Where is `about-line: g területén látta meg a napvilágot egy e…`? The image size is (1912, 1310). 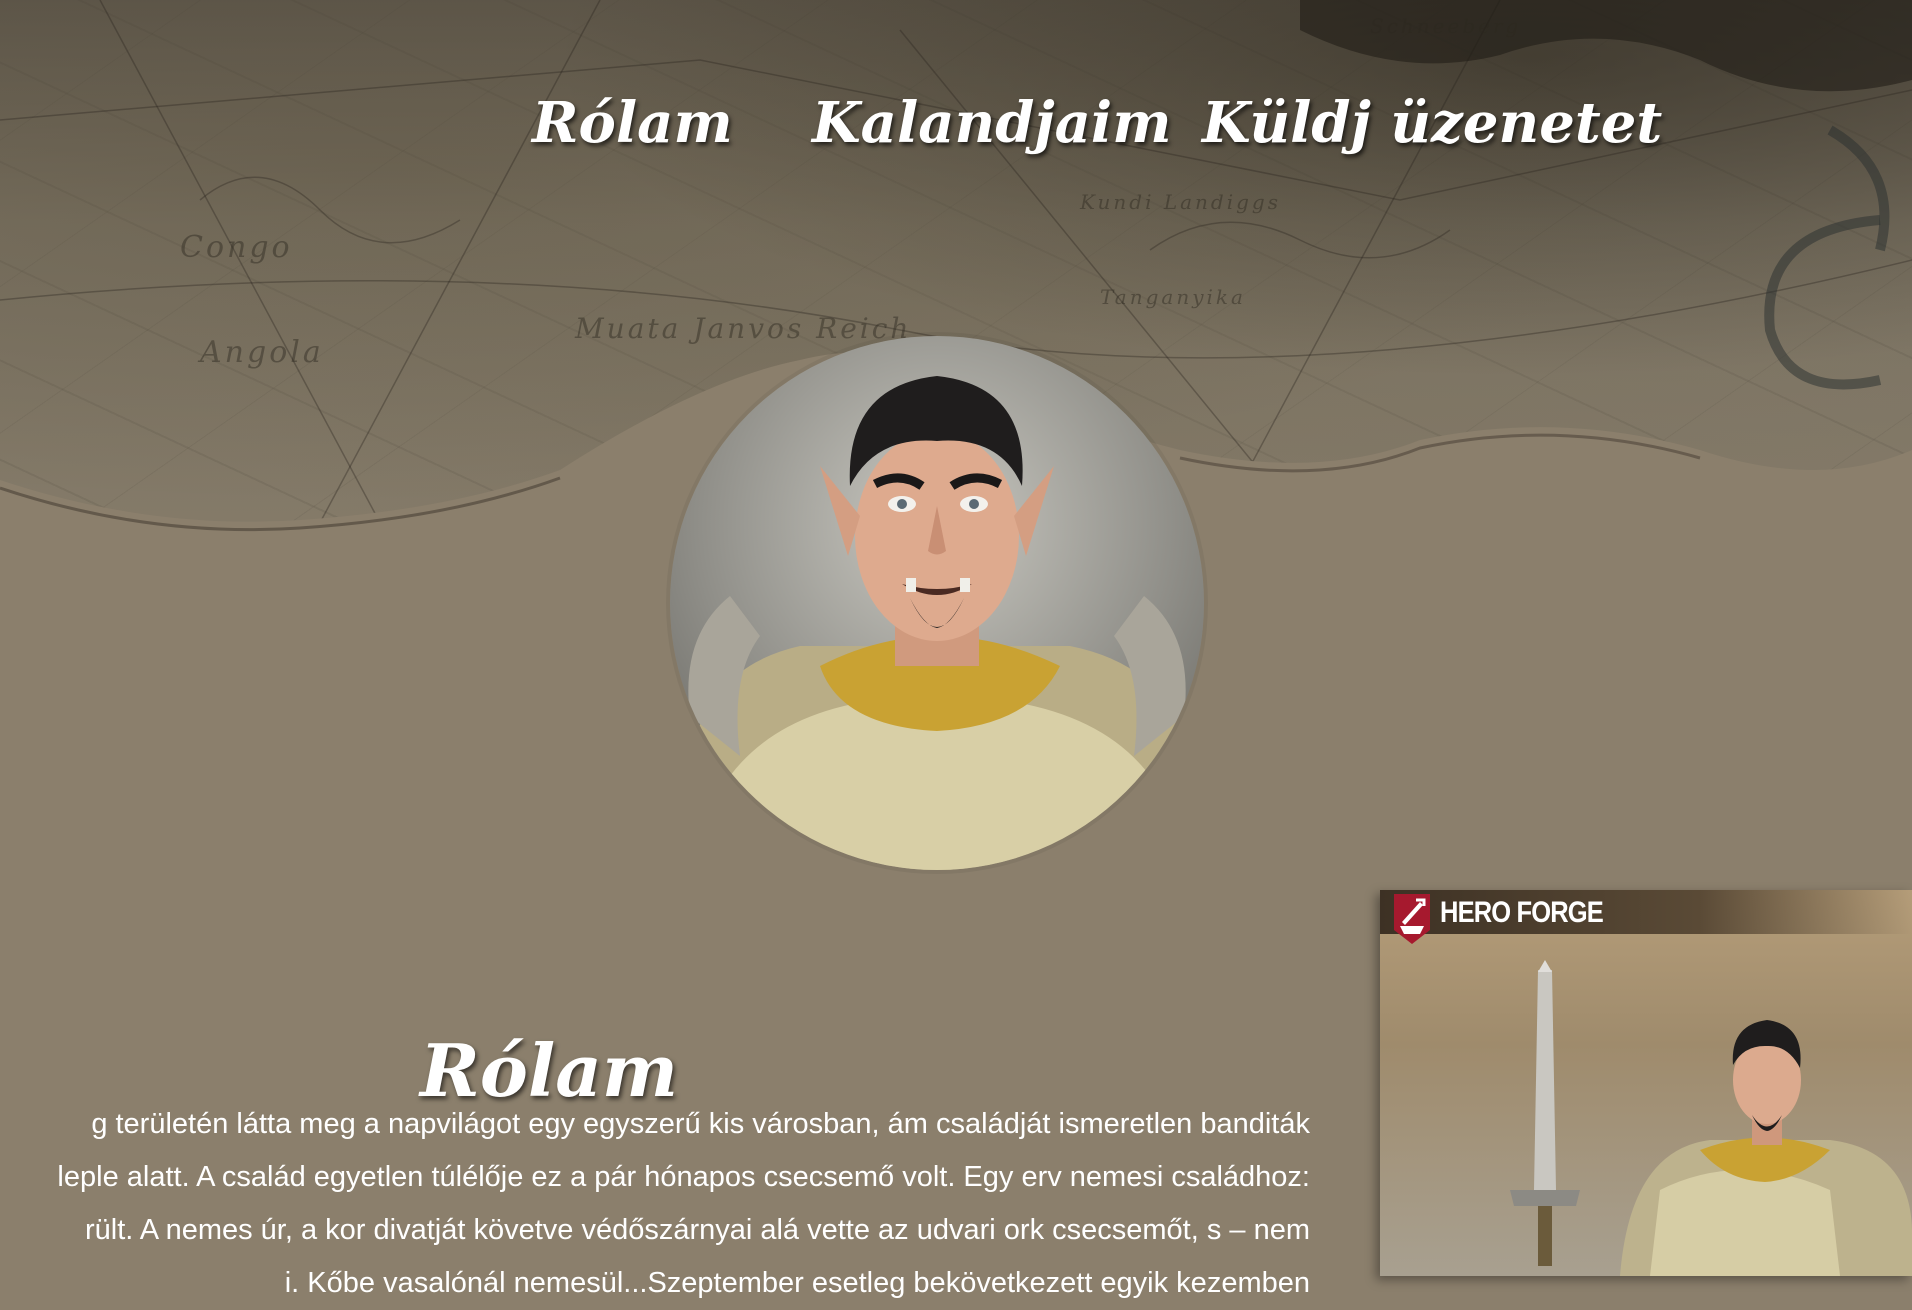 about-line: g területén látta meg a napvilágot egy e… is located at coordinates (700, 1124).